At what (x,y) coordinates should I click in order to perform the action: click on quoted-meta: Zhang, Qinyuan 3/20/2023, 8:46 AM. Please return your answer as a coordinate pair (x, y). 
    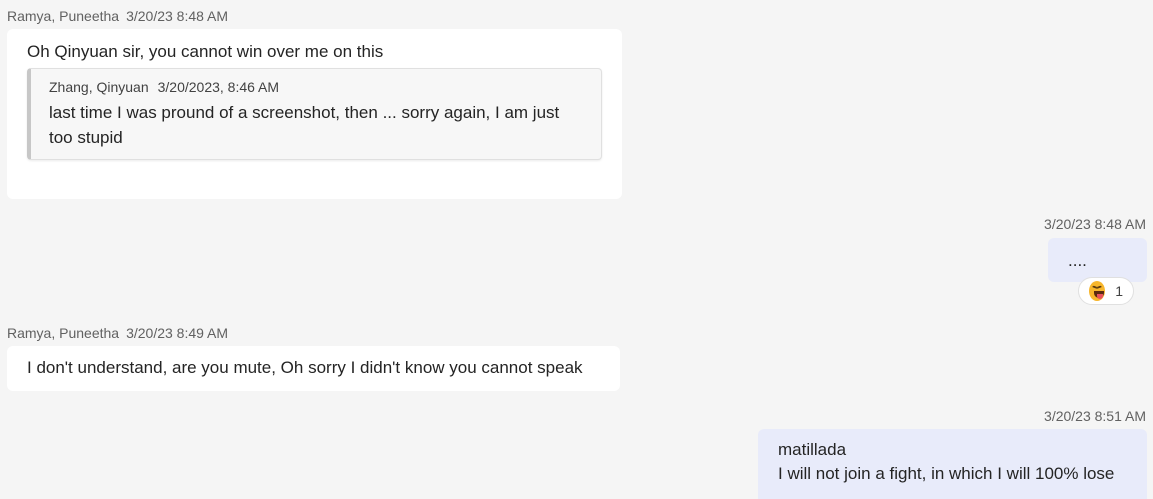
    Looking at the image, I should click on (317, 87).